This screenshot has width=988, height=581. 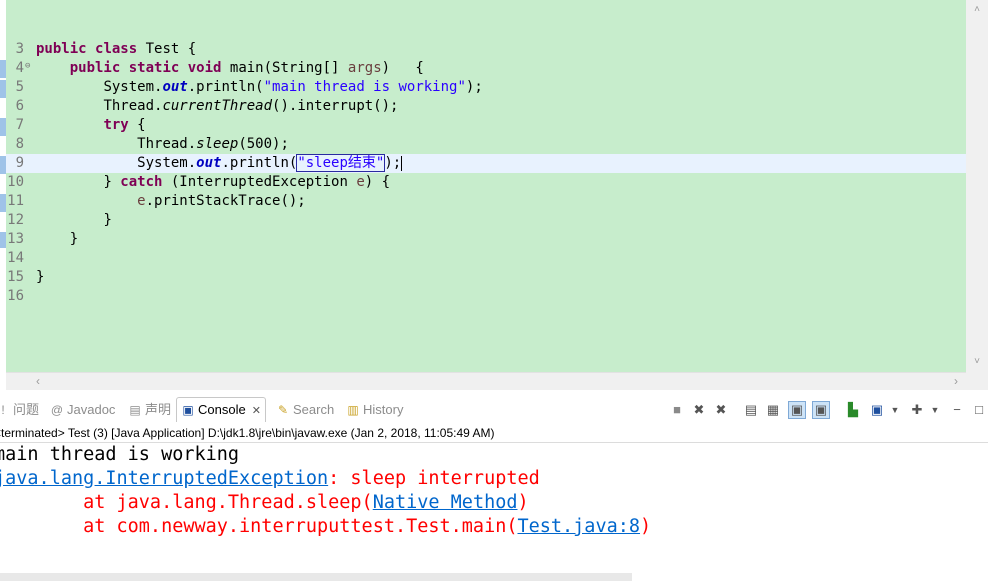 What do you see at coordinates (27, 66) in the screenshot?
I see `fold-collapse-icon: ⊖` at bounding box center [27, 66].